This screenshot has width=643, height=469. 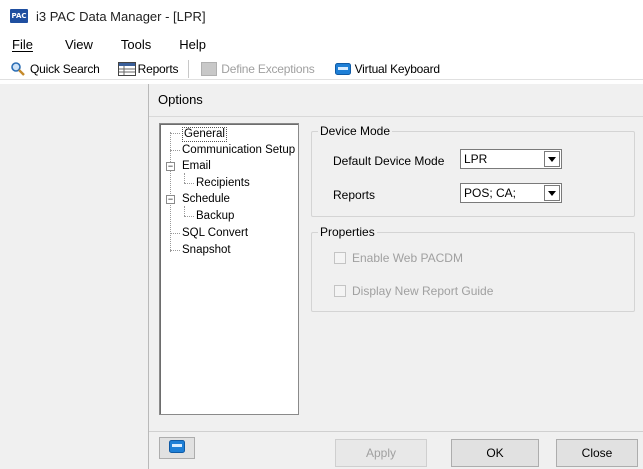 I want to click on title-bar: PAC i3 PAC Data Manager - [LPR], so click(x=321, y=16).